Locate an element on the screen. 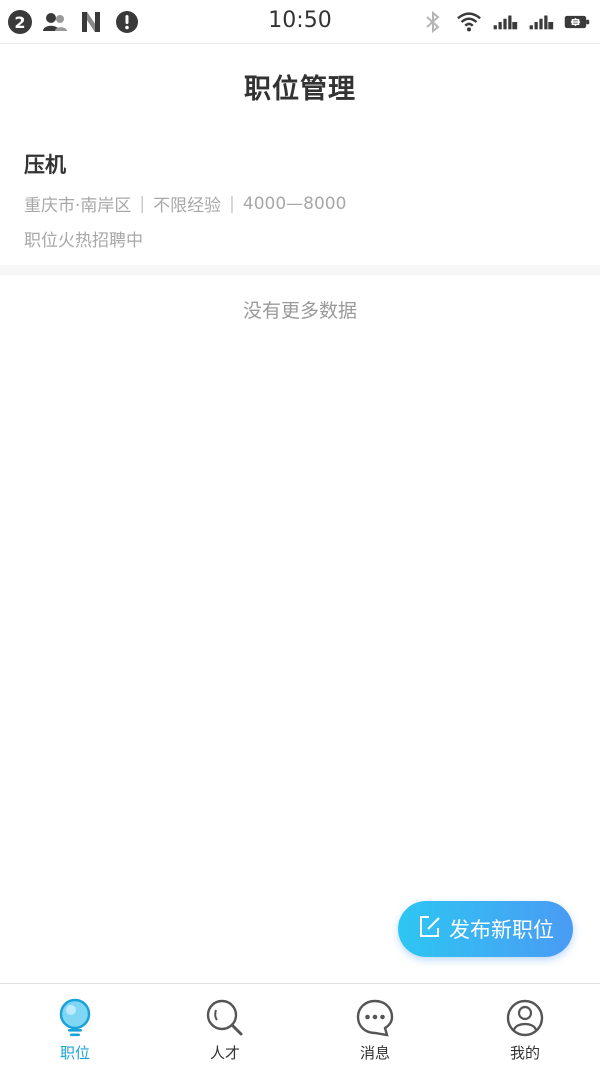 Image resolution: width=600 pixels, height=1067 pixels. nav-item-jobs: 职位 is located at coordinates (75, 1025).